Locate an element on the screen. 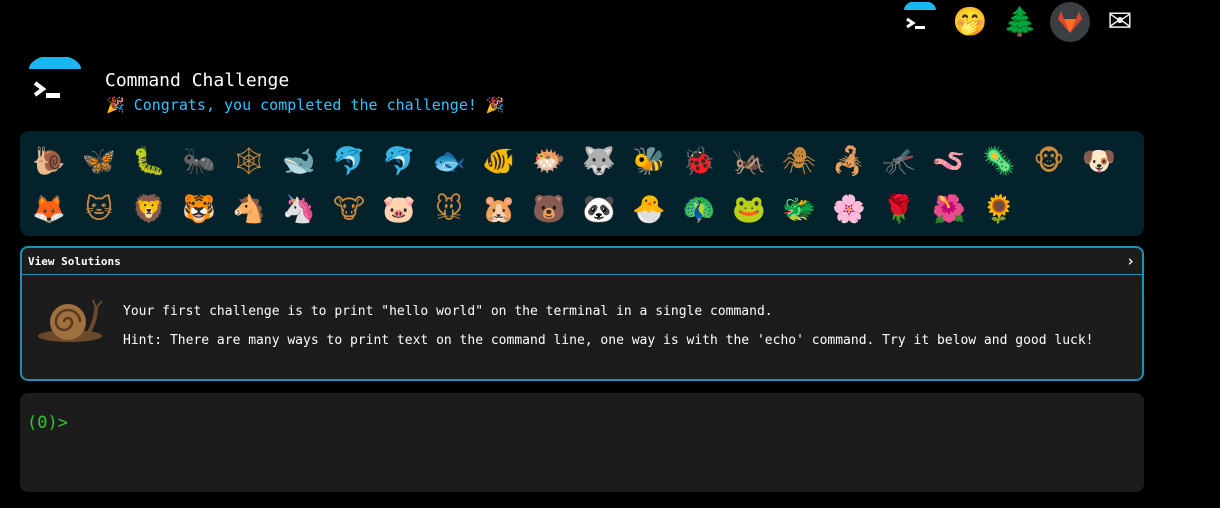  gitlab-icon is located at coordinates (1070, 22).